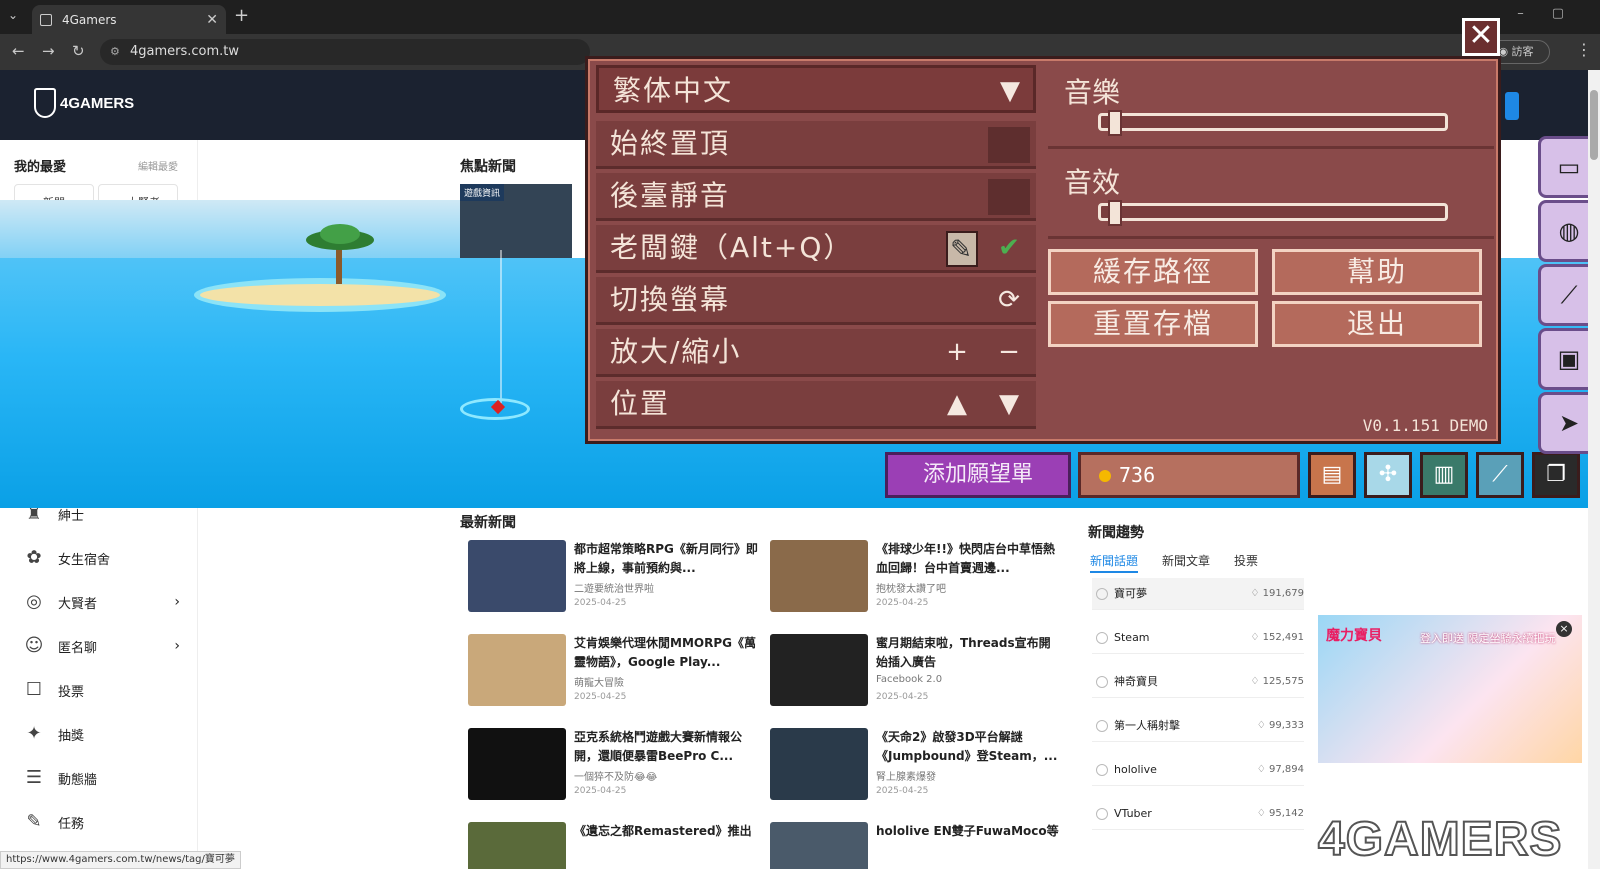 The width and height of the screenshot is (1600, 869). I want to click on favorites-edit-link: 編輯最愛, so click(158, 165).